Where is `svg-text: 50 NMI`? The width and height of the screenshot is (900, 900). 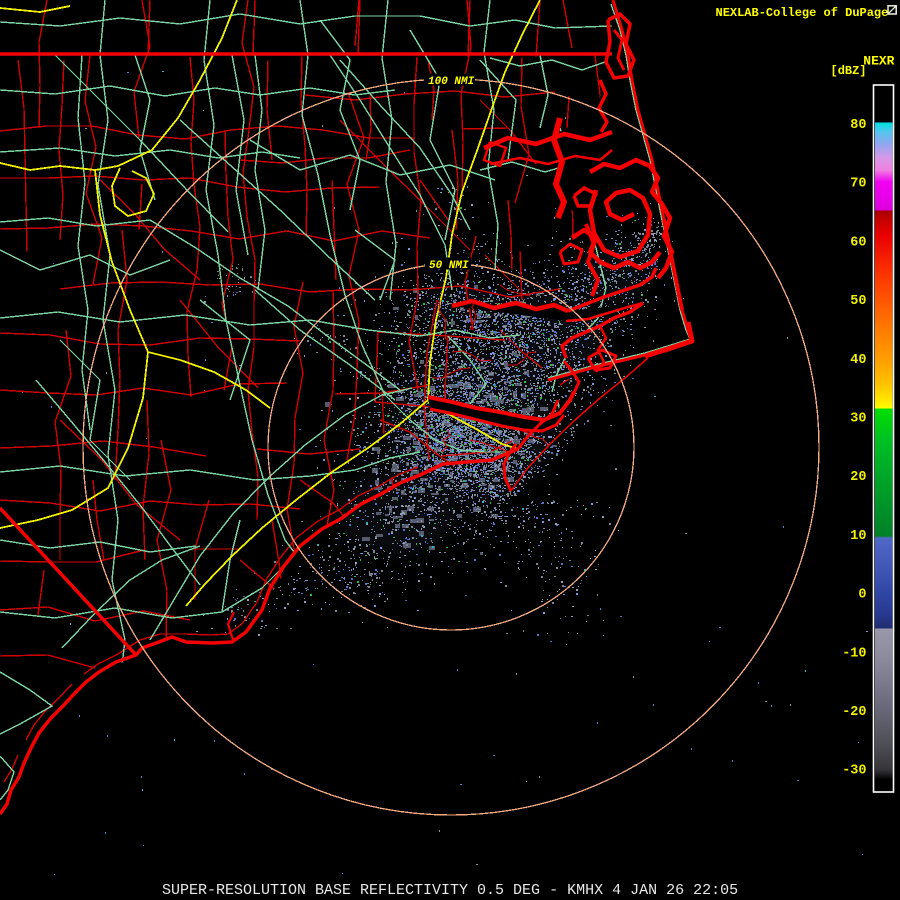 svg-text: 50 NMI is located at coordinates (449, 266).